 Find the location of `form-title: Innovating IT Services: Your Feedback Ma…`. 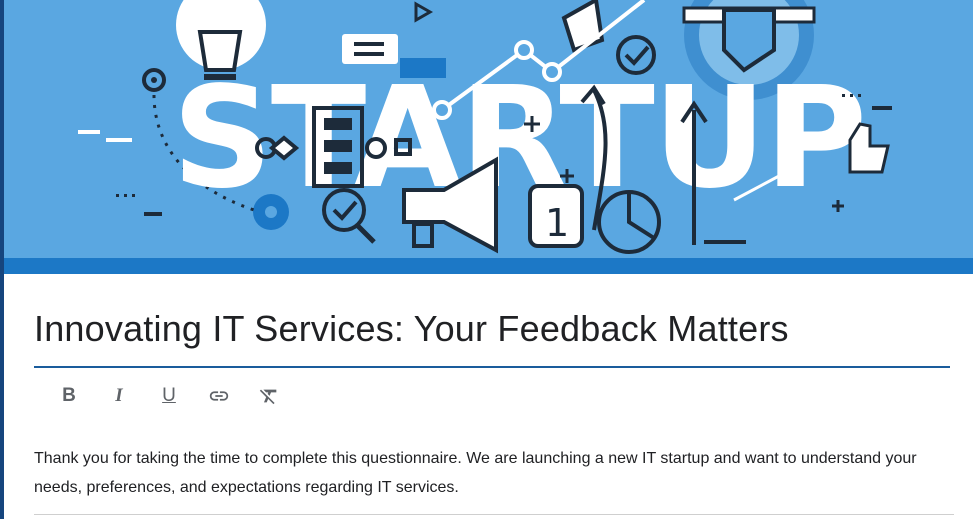

form-title: Innovating IT Services: Your Feedback Ma… is located at coordinates (411, 329).